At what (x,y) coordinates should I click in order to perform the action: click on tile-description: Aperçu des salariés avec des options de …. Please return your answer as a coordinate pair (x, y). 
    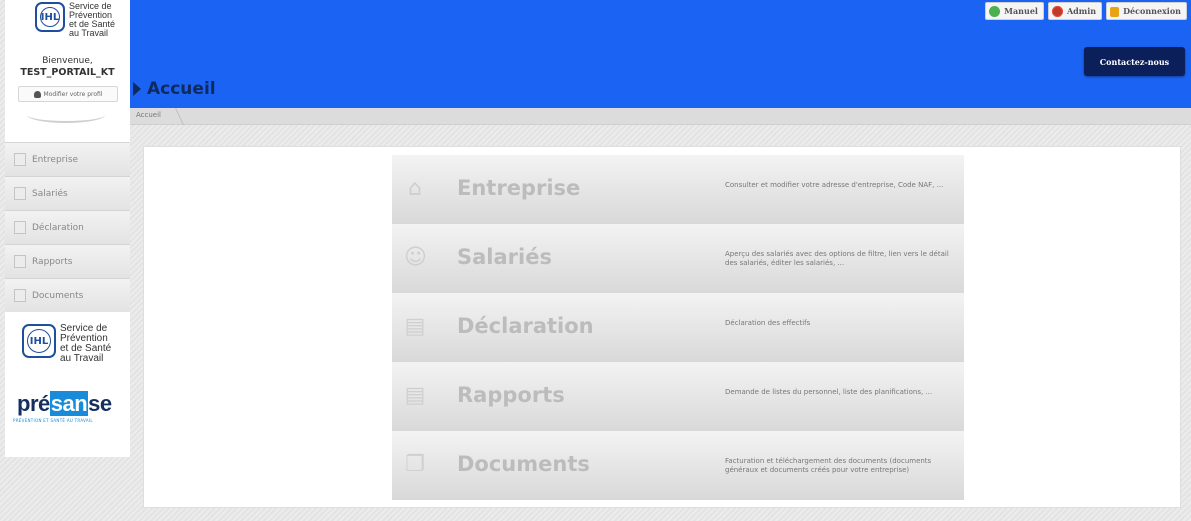
    Looking at the image, I should click on (837, 258).